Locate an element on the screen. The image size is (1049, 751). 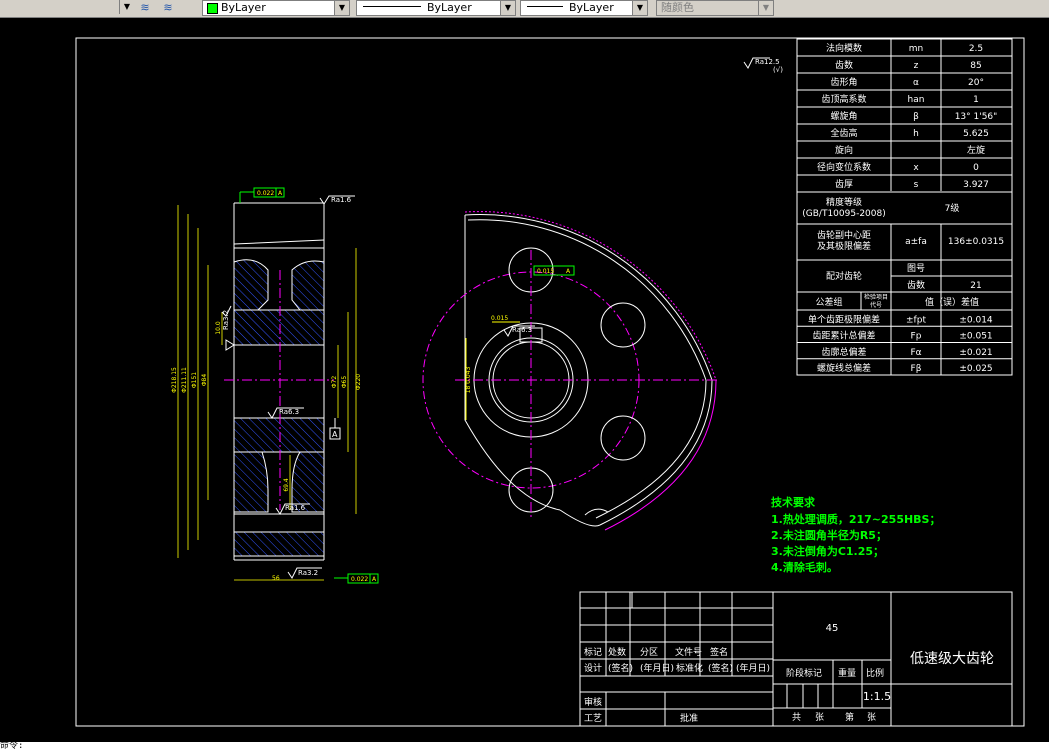
param-symbol: α is located at coordinates (916, 83).